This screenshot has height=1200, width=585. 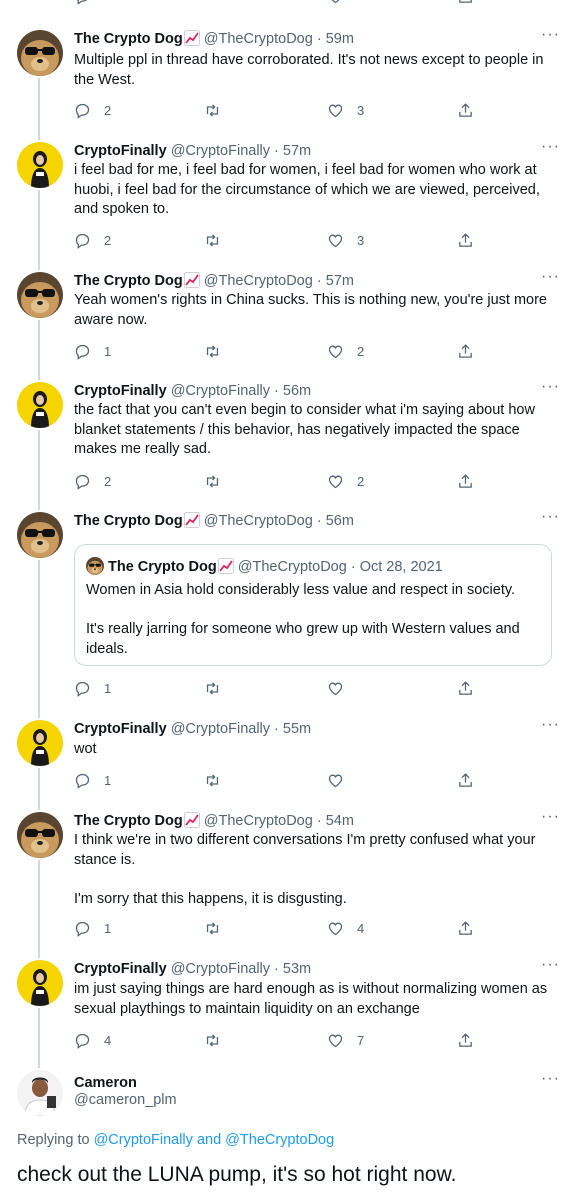 I want to click on display-name: Cameron, so click(x=105, y=1083).